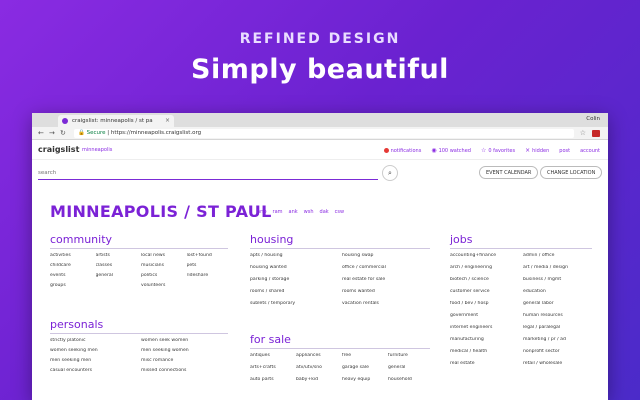 This screenshot has width=640, height=400. I want to click on category-link: heavy equip, so click(363, 379).